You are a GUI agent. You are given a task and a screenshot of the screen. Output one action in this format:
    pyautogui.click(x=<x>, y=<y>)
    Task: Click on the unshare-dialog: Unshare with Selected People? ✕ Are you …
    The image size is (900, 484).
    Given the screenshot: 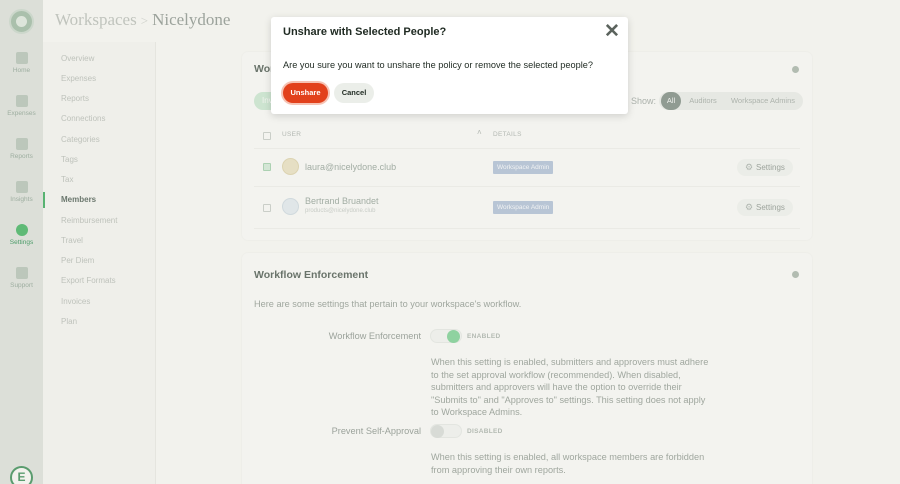 What is the action you would take?
    pyautogui.click(x=449, y=65)
    